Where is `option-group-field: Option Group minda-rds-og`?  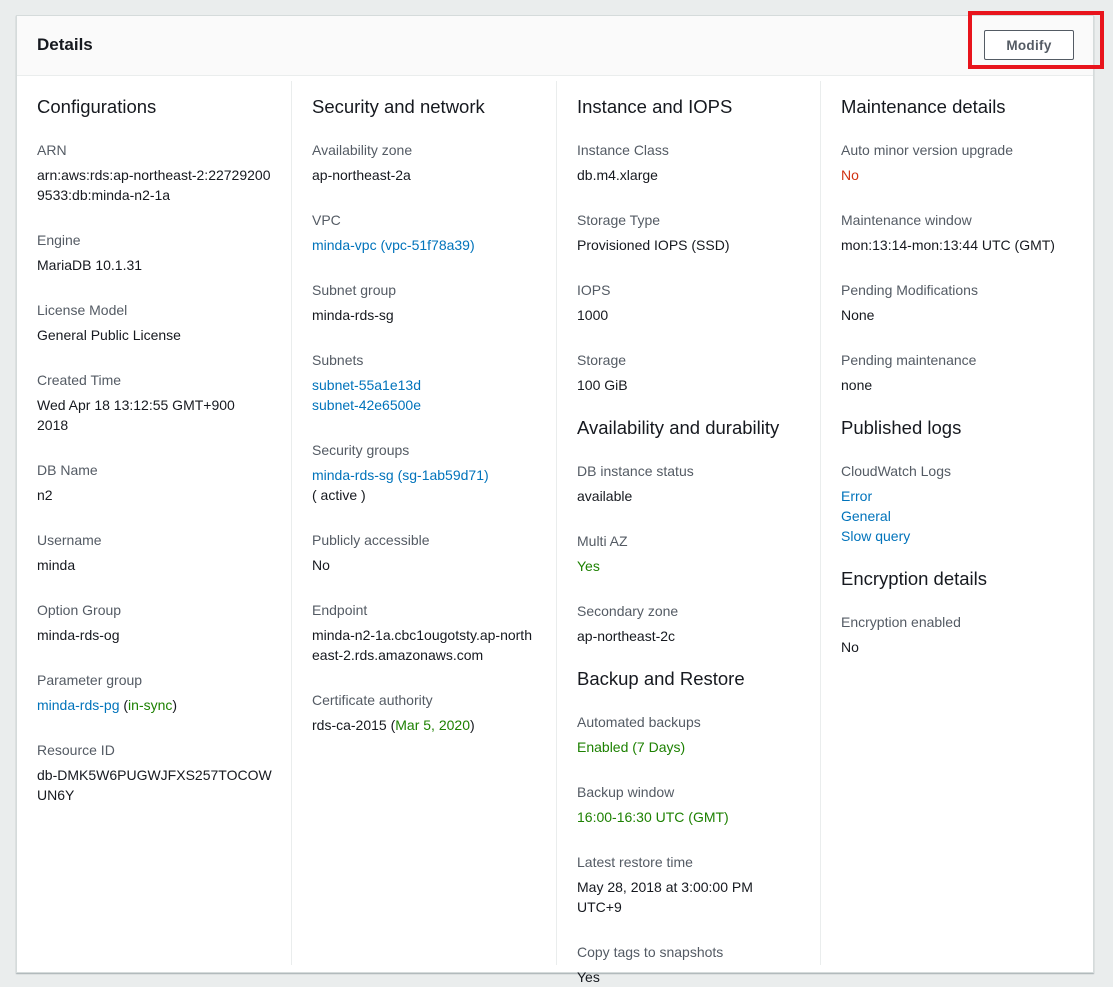
option-group-field: Option Group minda-rds-og is located at coordinates (164, 622).